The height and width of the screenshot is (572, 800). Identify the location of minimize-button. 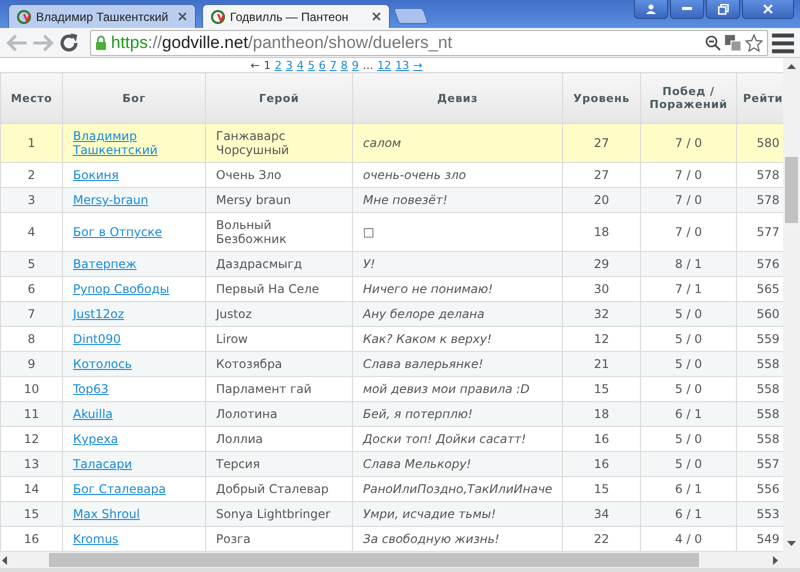
(687, 9).